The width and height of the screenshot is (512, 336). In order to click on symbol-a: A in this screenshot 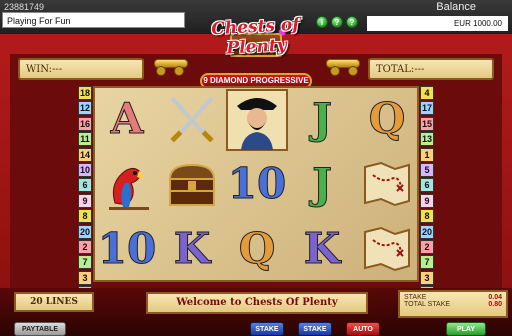, I will do `click(127, 119)`.